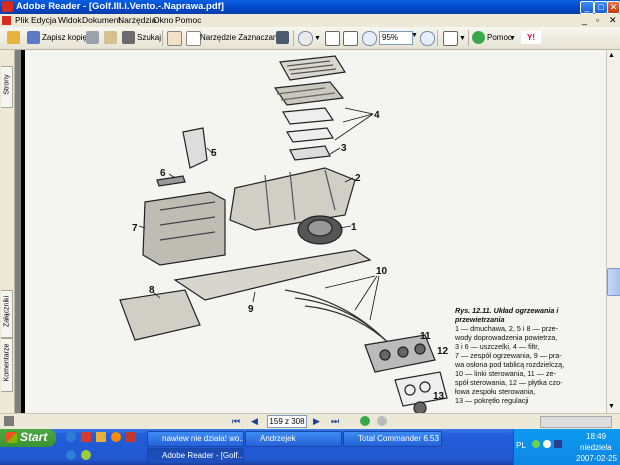  Describe the element at coordinates (462, 38) in the screenshot. I see `layout-dropdown-icon: ▼` at that location.